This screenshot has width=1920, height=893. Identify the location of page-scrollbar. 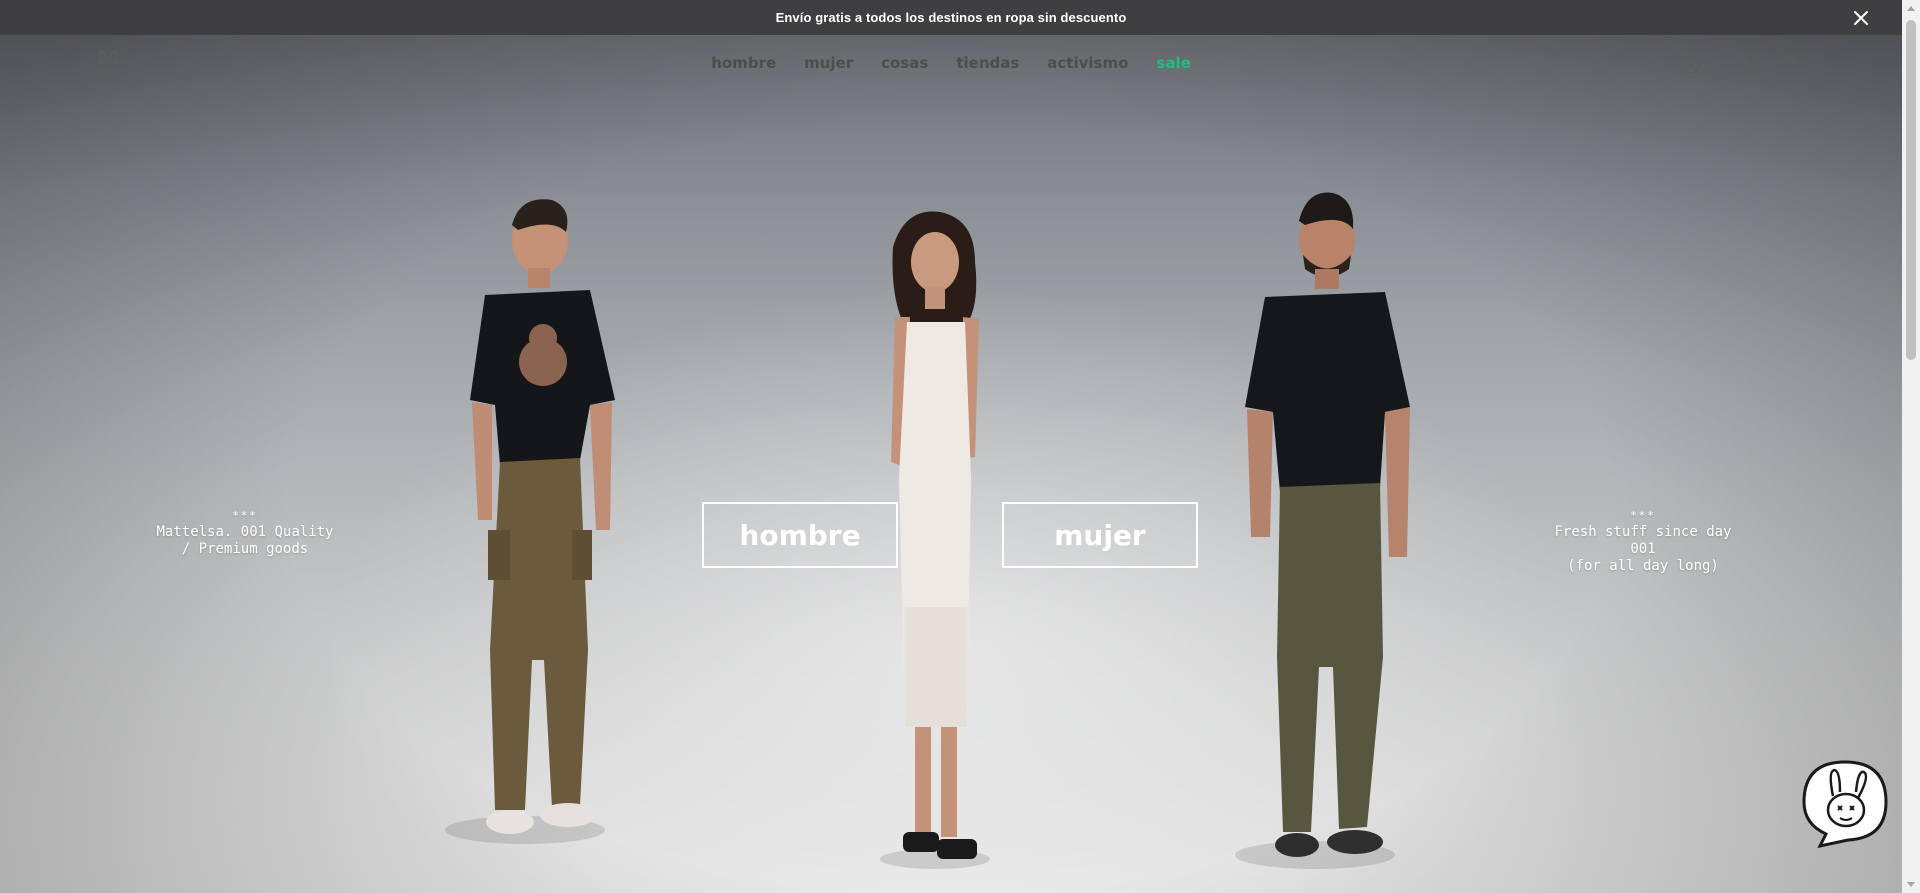
(1911, 446).